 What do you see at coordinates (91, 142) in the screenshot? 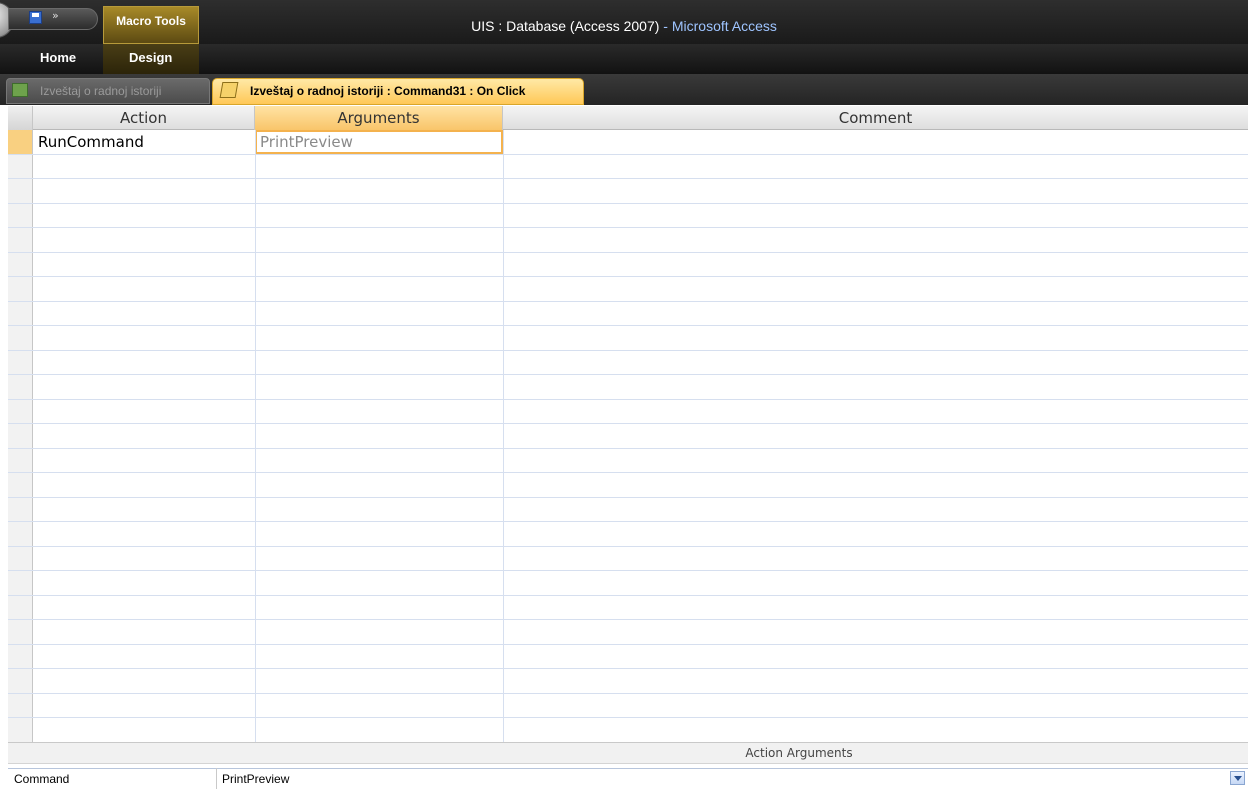
I see `action-cell: RunCommand` at bounding box center [91, 142].